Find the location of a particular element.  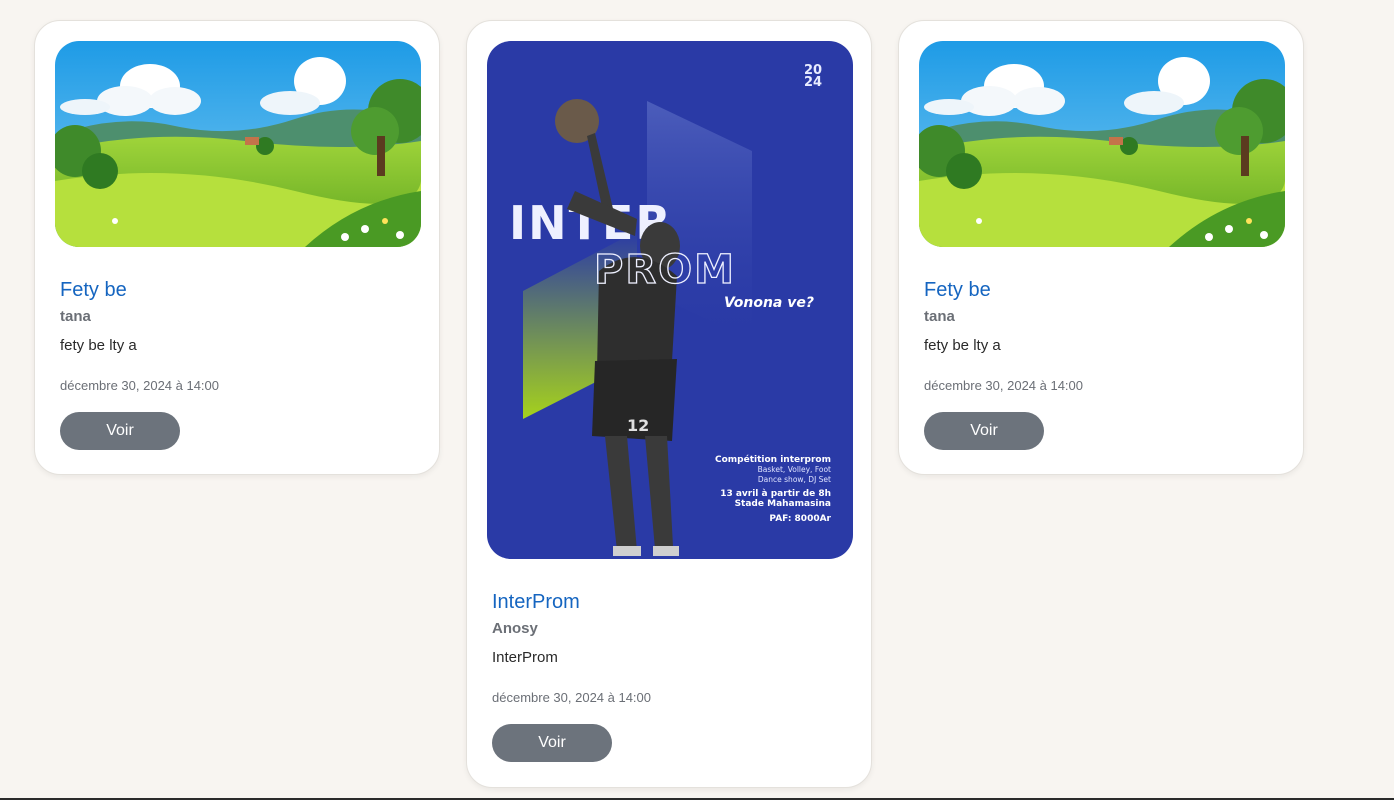

poster-year-bottom: 24 is located at coordinates (813, 82).